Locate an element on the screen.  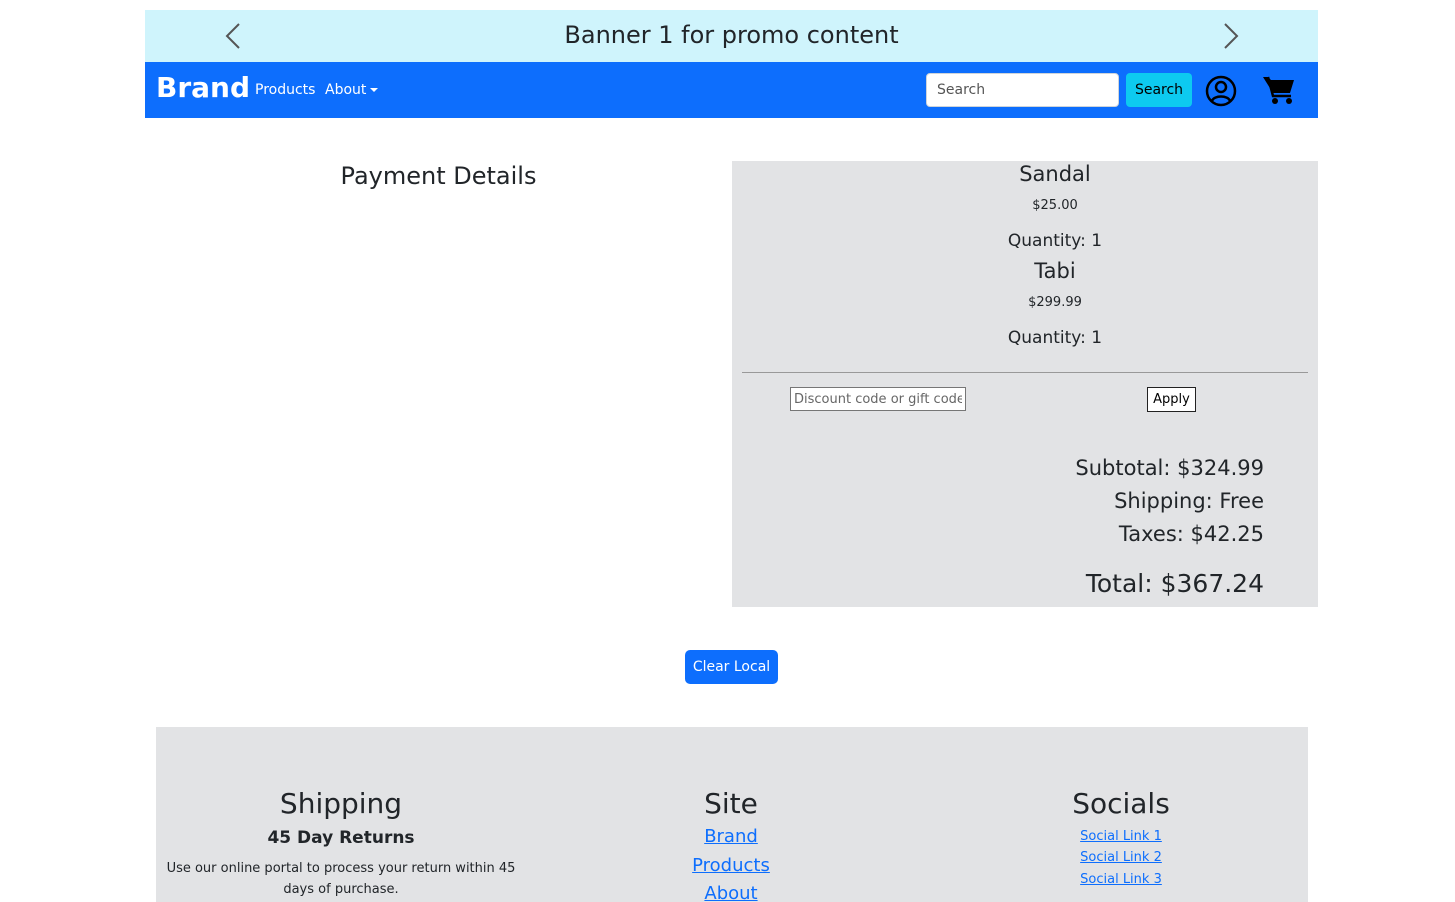
subtotal: Subtotal: $324.99 is located at coordinates (1169, 468).